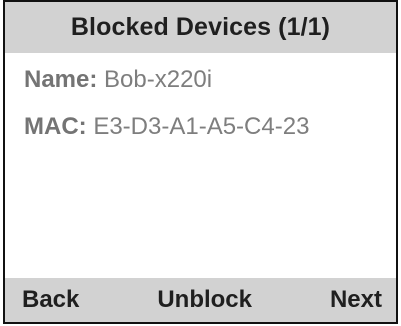  I want to click on next-button: Next, so click(356, 300).